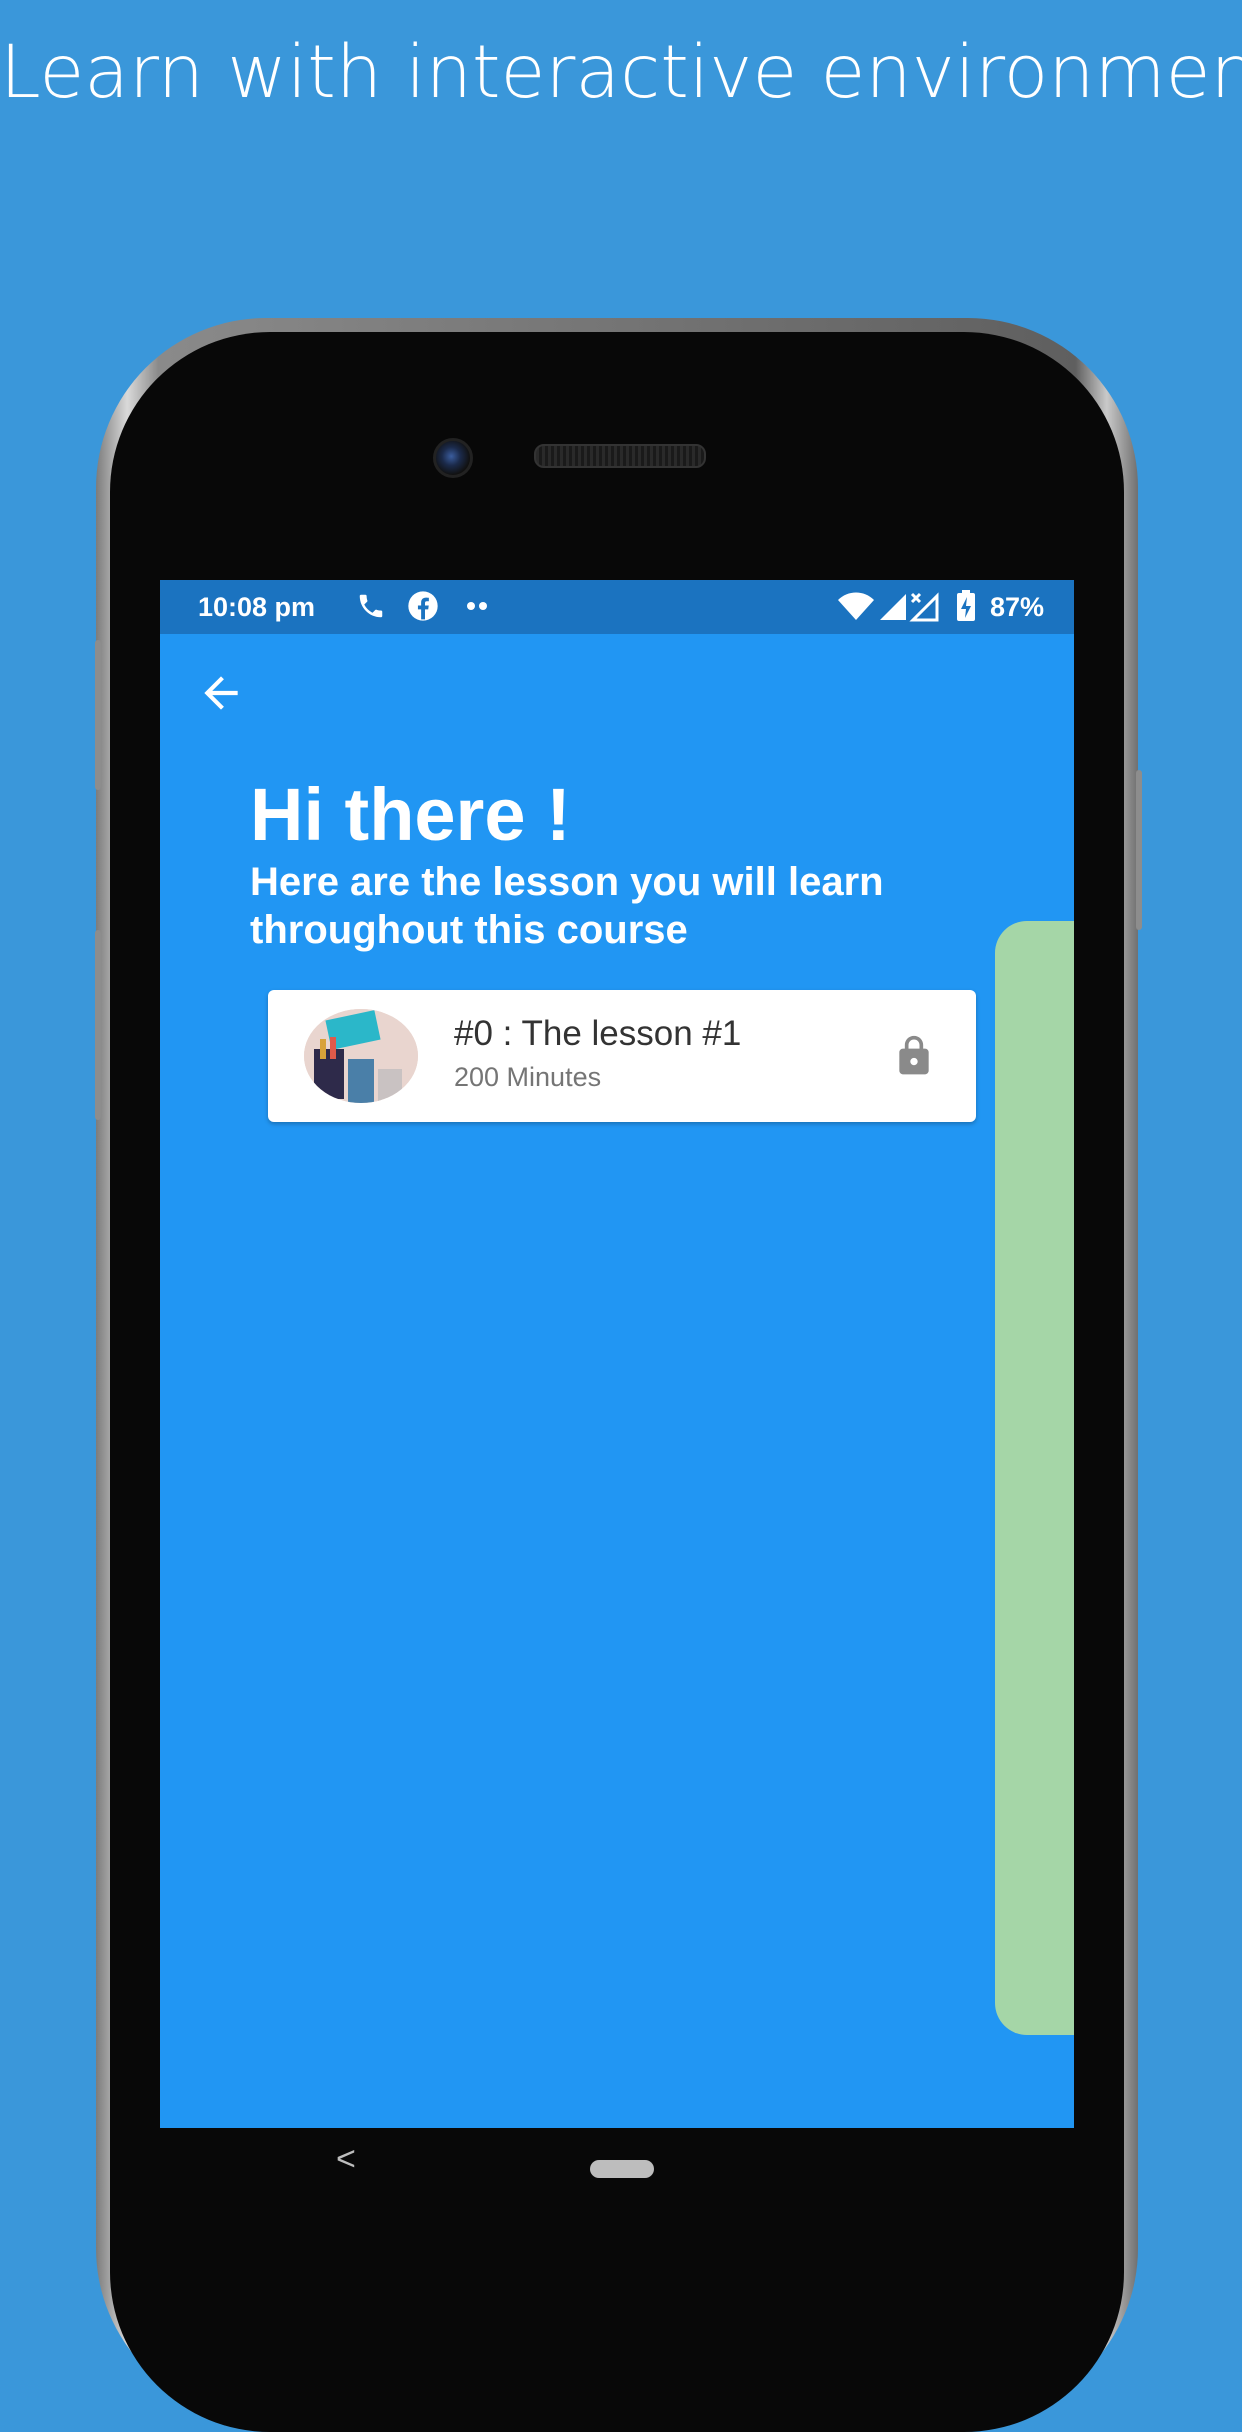 The height and width of the screenshot is (2432, 1242). What do you see at coordinates (528, 1077) in the screenshot?
I see `lesson-duration: 200 Minutes` at bounding box center [528, 1077].